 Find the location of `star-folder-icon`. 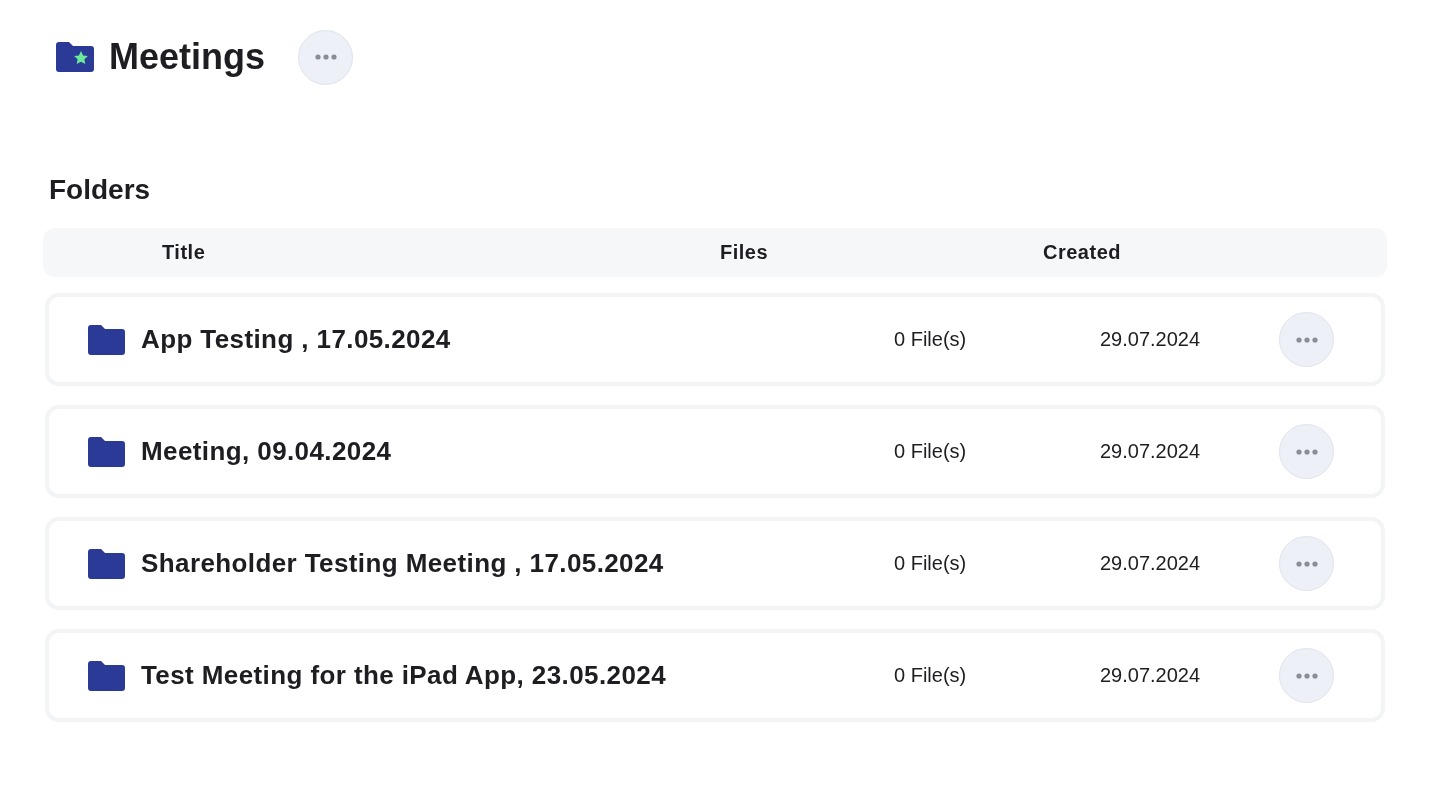

star-folder-icon is located at coordinates (75, 57).